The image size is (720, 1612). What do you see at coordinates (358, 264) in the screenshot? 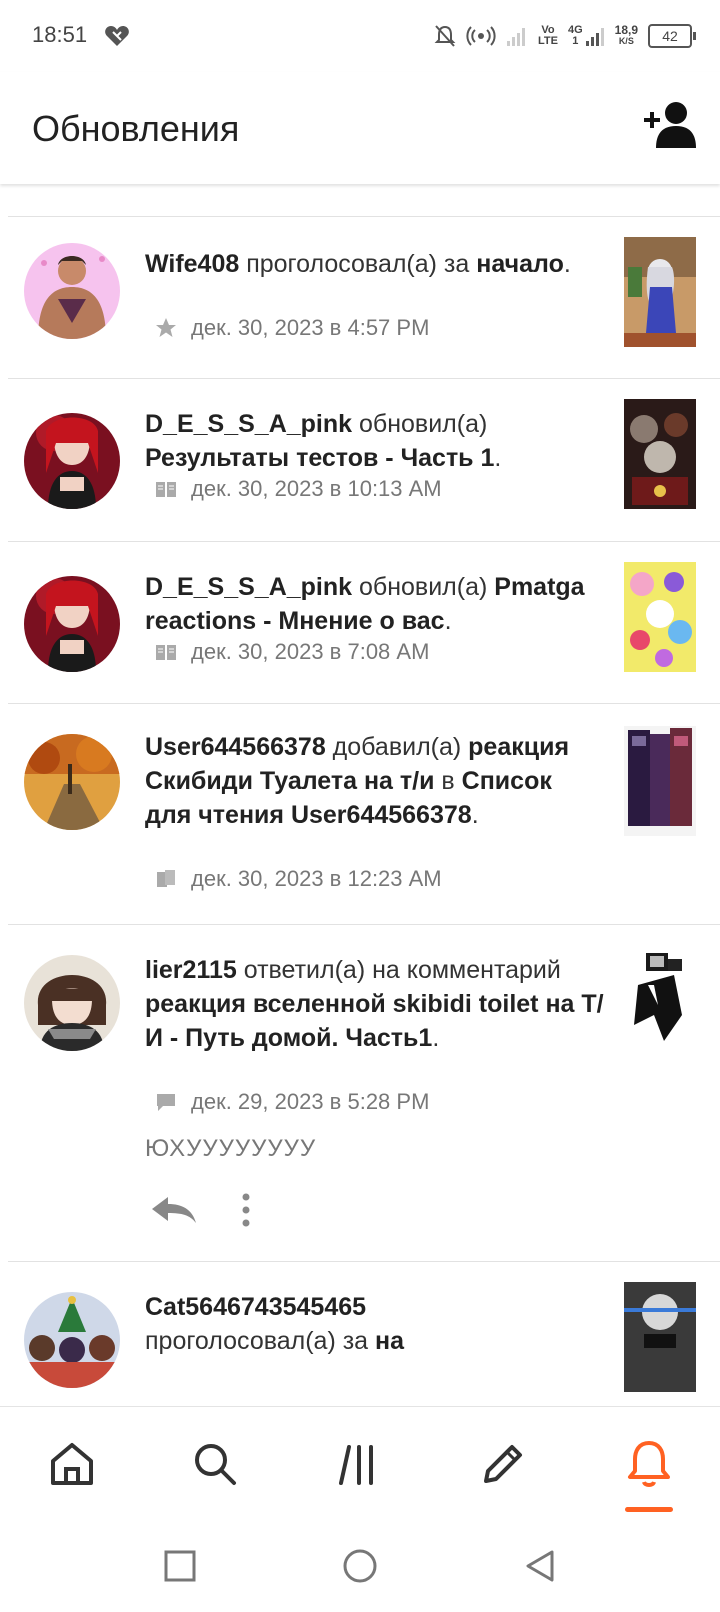
I see `feed-text: Wife408 проголосовал(а) за начало.` at bounding box center [358, 264].